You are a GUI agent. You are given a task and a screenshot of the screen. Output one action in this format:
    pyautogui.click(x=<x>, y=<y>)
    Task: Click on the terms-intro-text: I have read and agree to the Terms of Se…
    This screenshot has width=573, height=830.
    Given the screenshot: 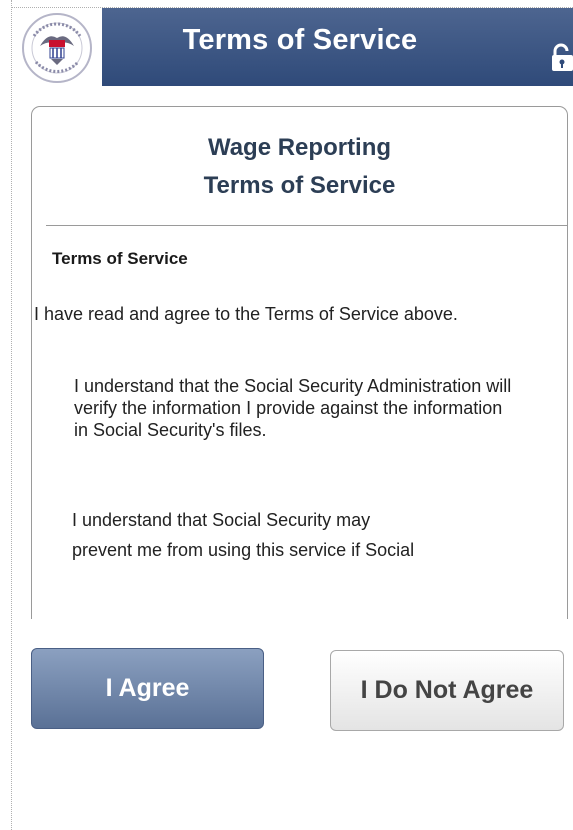 What is the action you would take?
    pyautogui.click(x=246, y=314)
    